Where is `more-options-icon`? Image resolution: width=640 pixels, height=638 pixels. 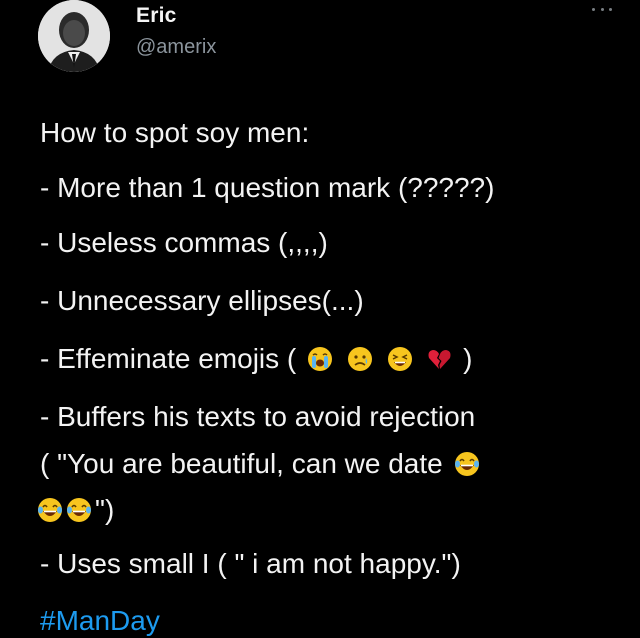 more-options-icon is located at coordinates (602, 9).